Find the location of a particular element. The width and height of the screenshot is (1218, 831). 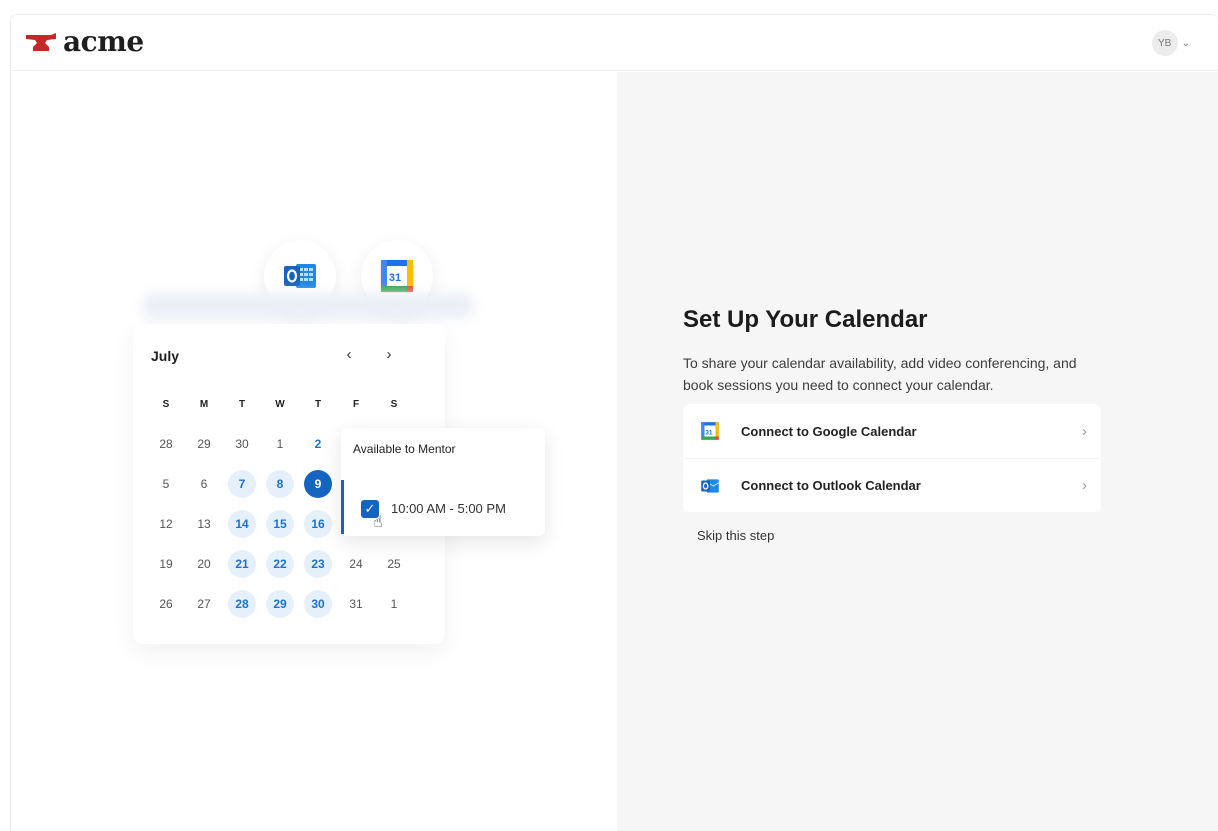

calendar-day: 25 is located at coordinates (394, 564).